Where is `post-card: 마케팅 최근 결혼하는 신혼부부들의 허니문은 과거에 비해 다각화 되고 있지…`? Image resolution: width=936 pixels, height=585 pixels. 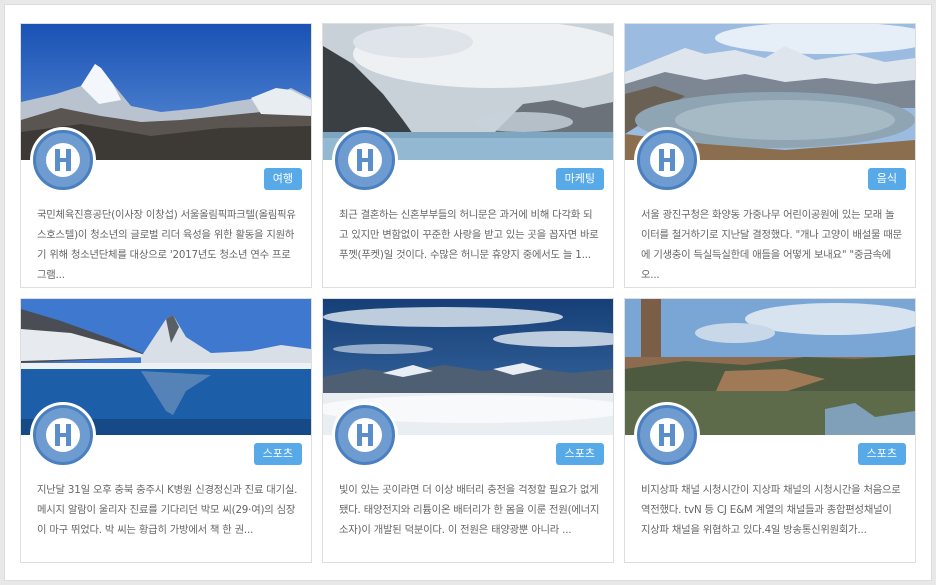 post-card: 마케팅 최근 결혼하는 신혼부부들의 허니문은 과거에 비해 다각화 되고 있지… is located at coordinates (468, 155).